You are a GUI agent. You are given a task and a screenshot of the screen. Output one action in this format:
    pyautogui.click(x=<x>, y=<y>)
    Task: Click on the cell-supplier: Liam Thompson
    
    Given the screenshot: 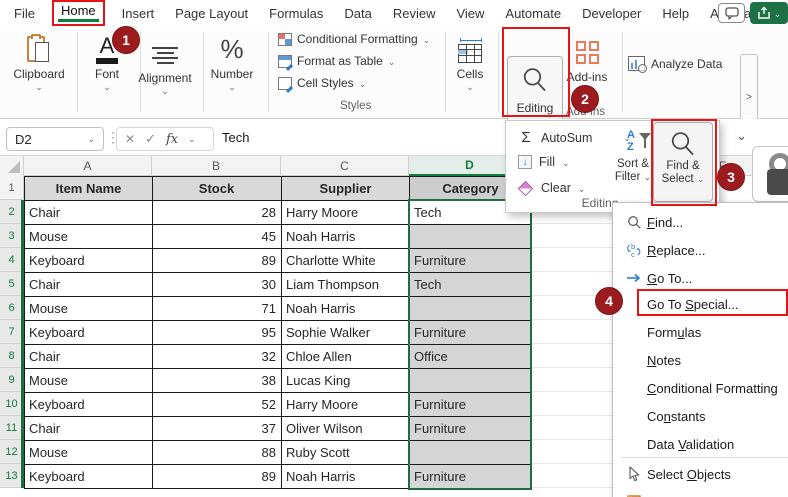 What is the action you would take?
    pyautogui.click(x=346, y=285)
    